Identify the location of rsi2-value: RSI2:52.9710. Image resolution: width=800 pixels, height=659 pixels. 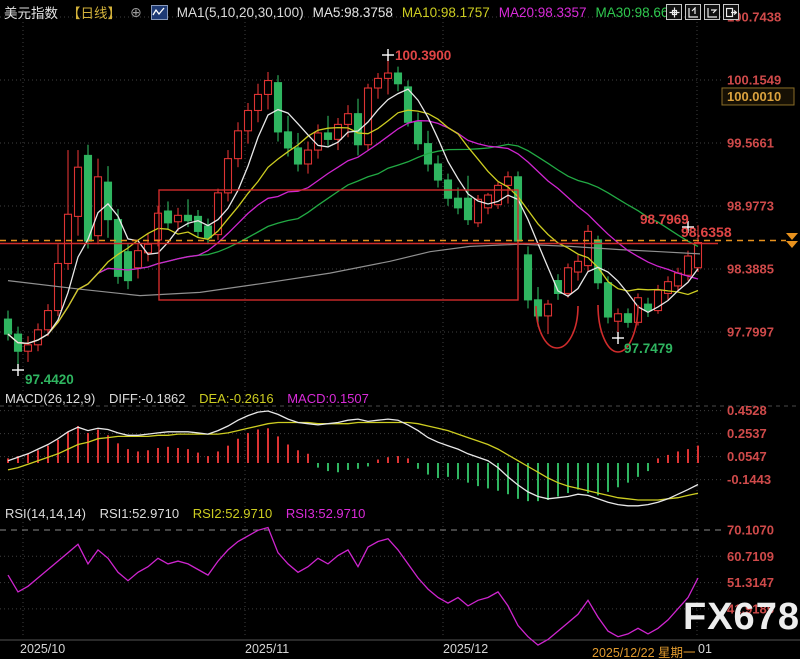
(232, 513).